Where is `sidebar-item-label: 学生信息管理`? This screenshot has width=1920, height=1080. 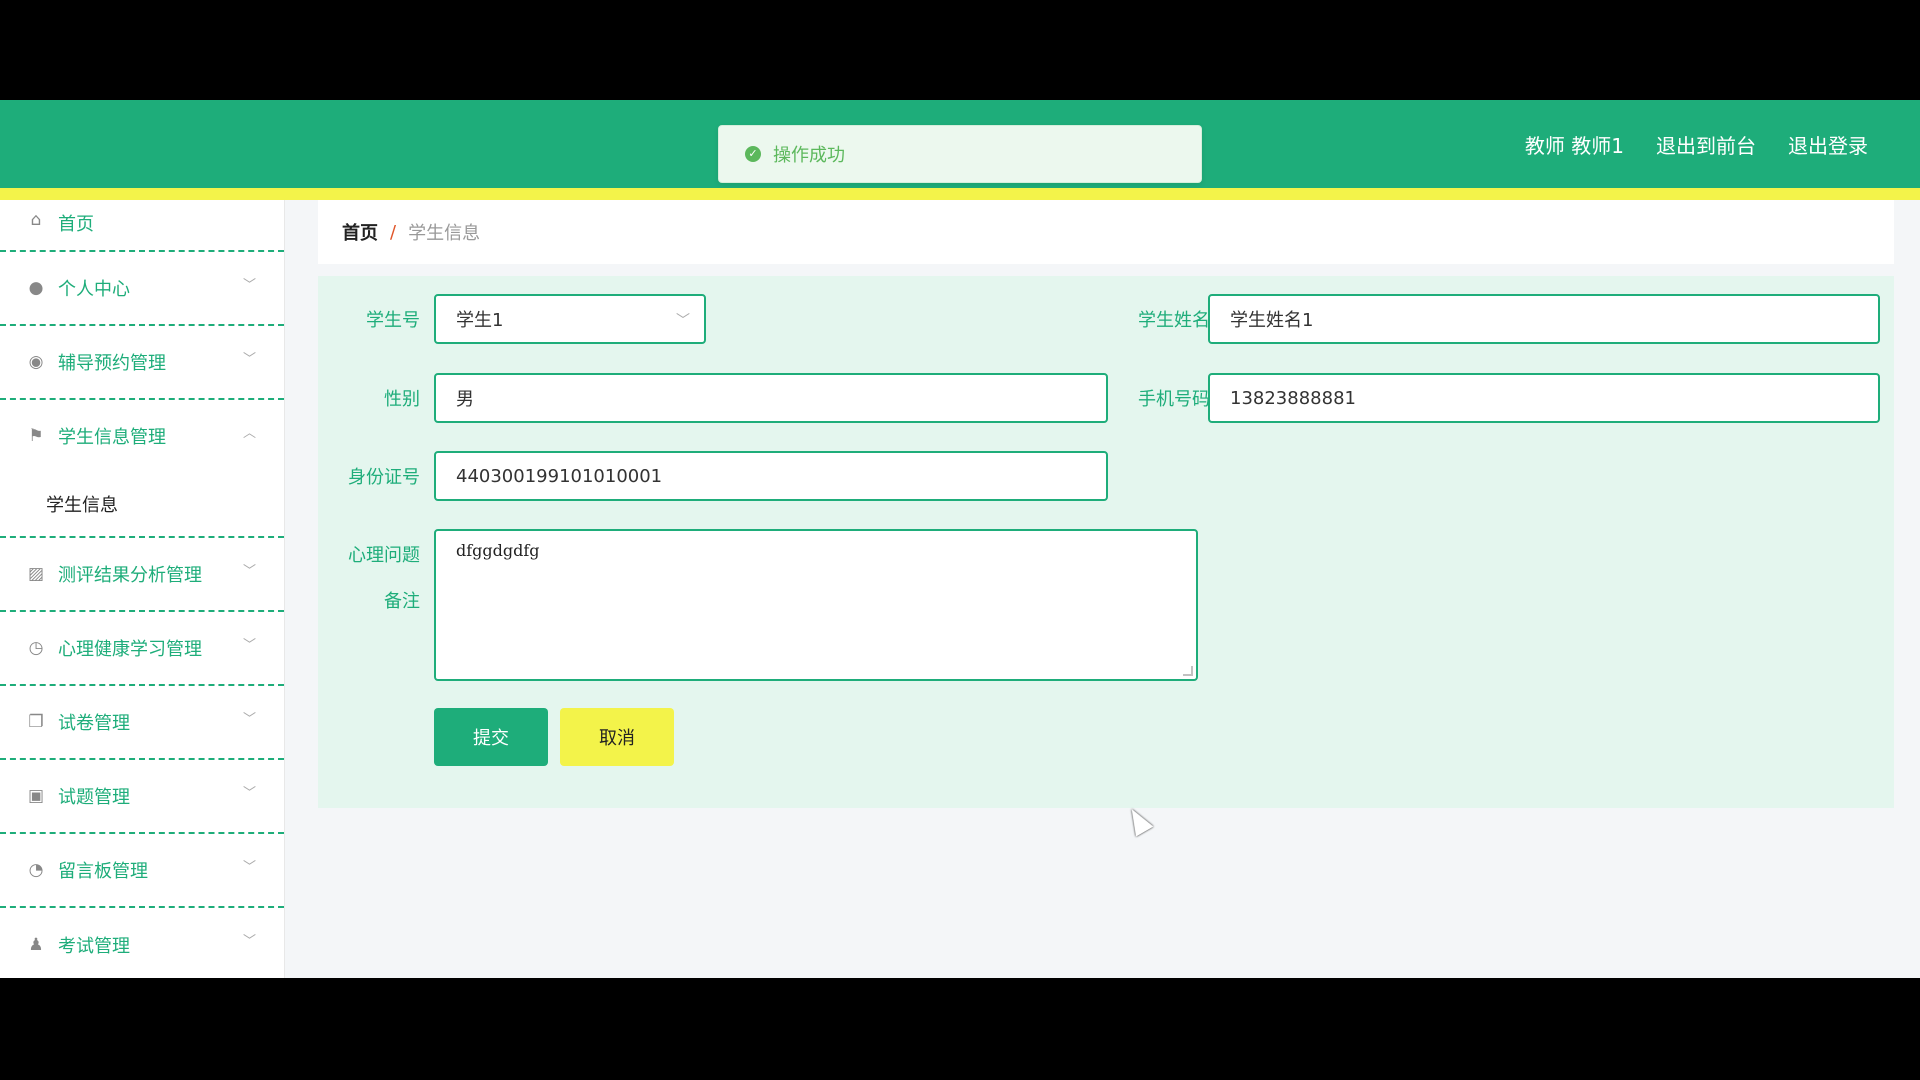
sidebar-item-label: 学生信息管理 is located at coordinates (112, 437).